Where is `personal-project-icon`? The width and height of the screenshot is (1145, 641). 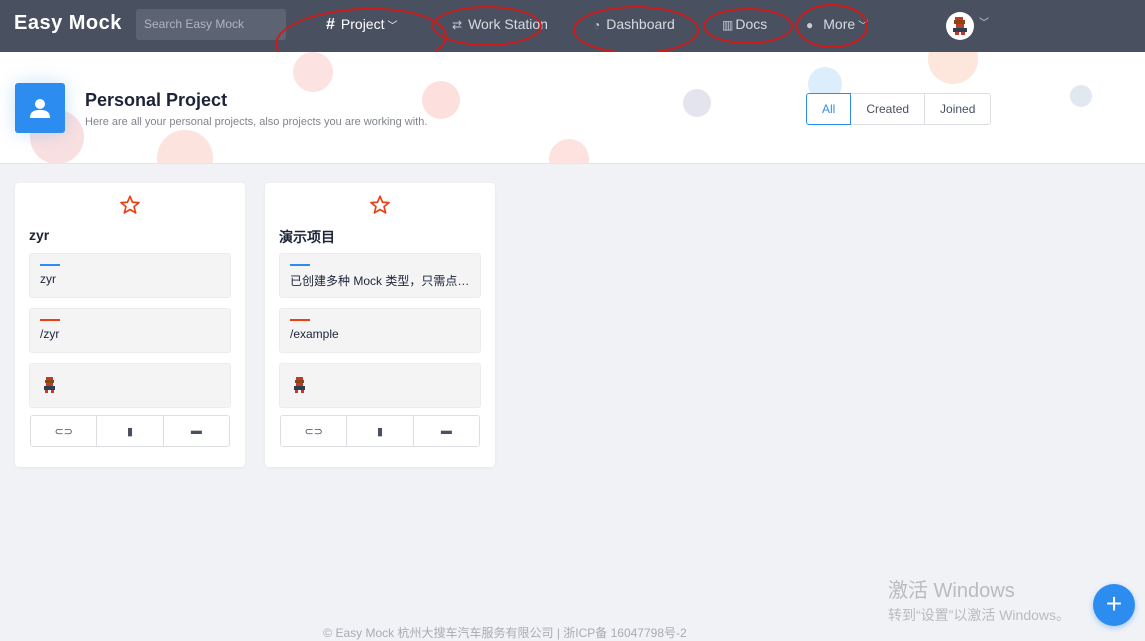 personal-project-icon is located at coordinates (40, 108).